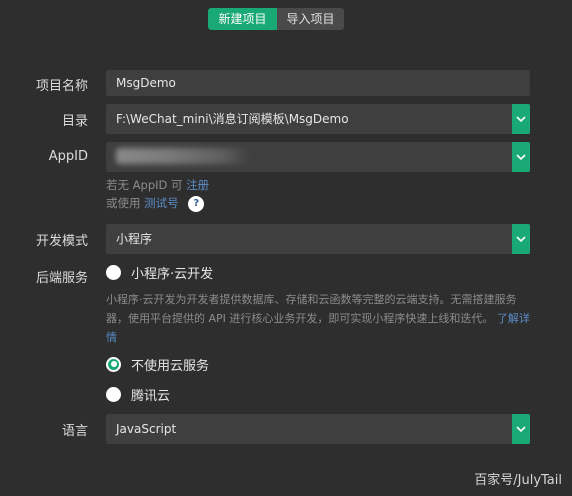  I want to click on appid-label: AppID, so click(68, 156).